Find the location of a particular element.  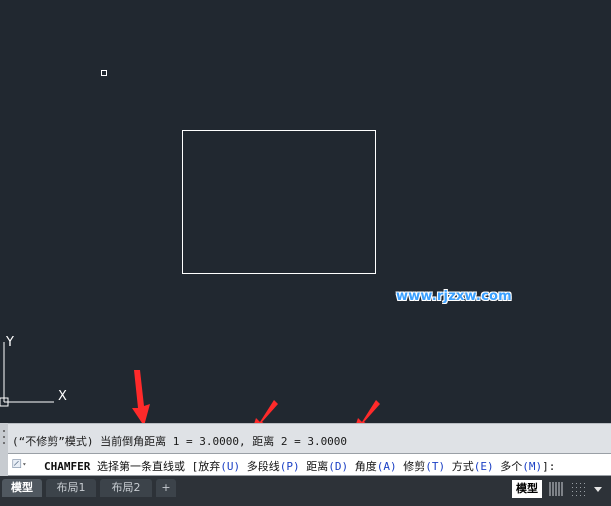

drawn-rectangle is located at coordinates (279, 202).